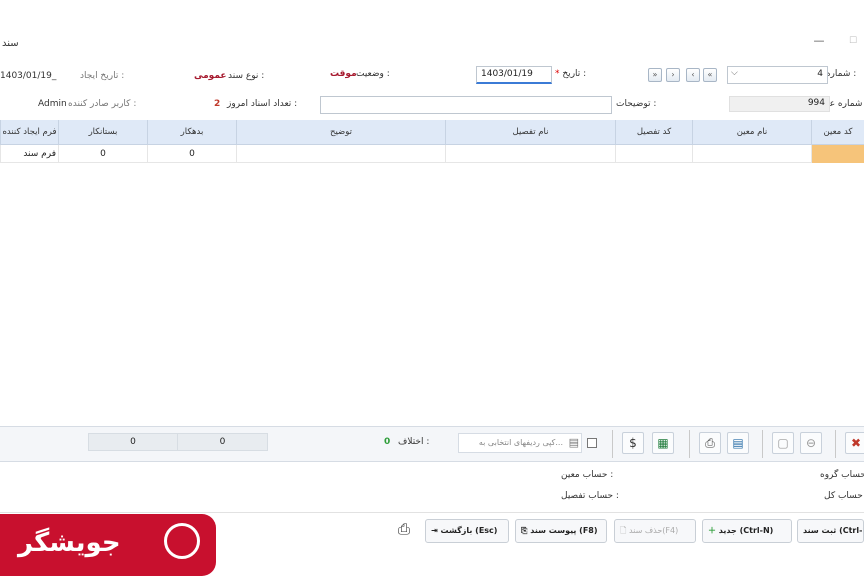  What do you see at coordinates (653, 154) in the screenshot?
I see `detail-code-cell` at bounding box center [653, 154].